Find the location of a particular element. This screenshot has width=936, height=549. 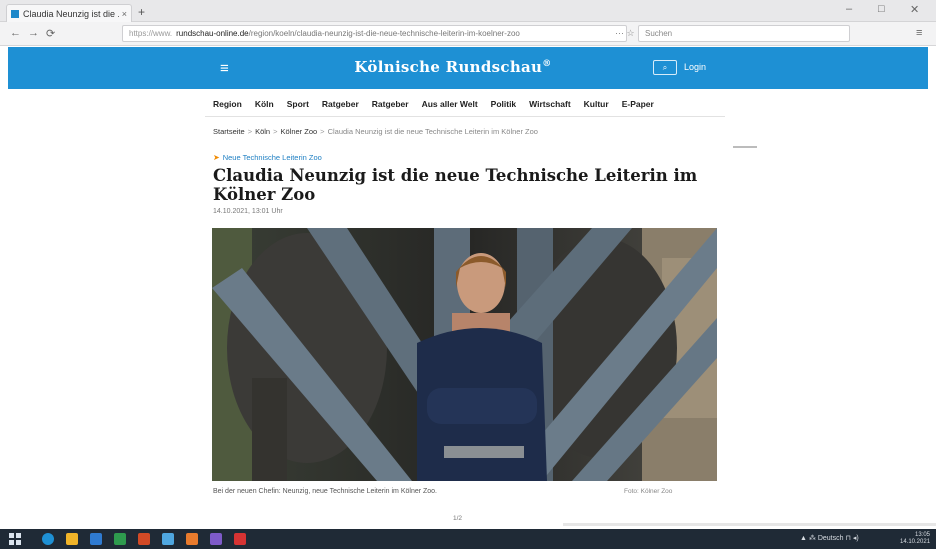

excel-icon is located at coordinates (120, 539).